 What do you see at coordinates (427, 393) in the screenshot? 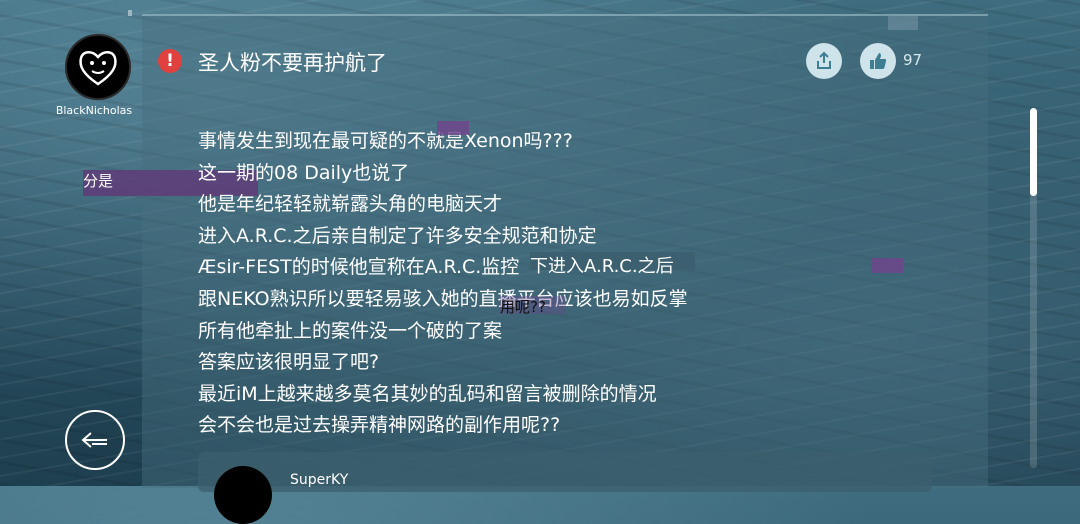
I see `post-line: 最近iM上越来越多莫名其妙的乱码和留言被删除的情况` at bounding box center [427, 393].